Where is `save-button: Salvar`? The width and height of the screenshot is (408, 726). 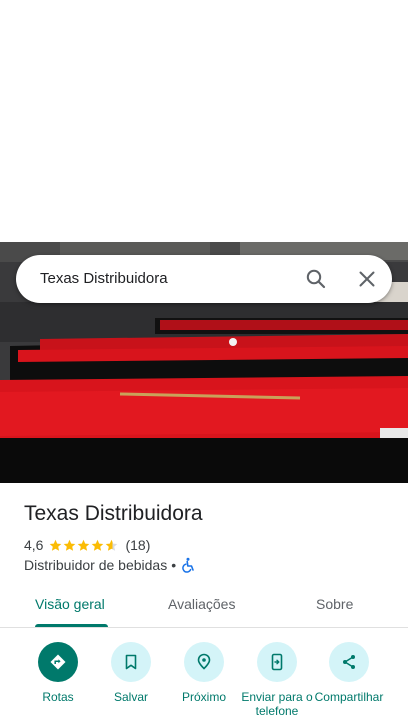 save-button: Salvar is located at coordinates (131, 673).